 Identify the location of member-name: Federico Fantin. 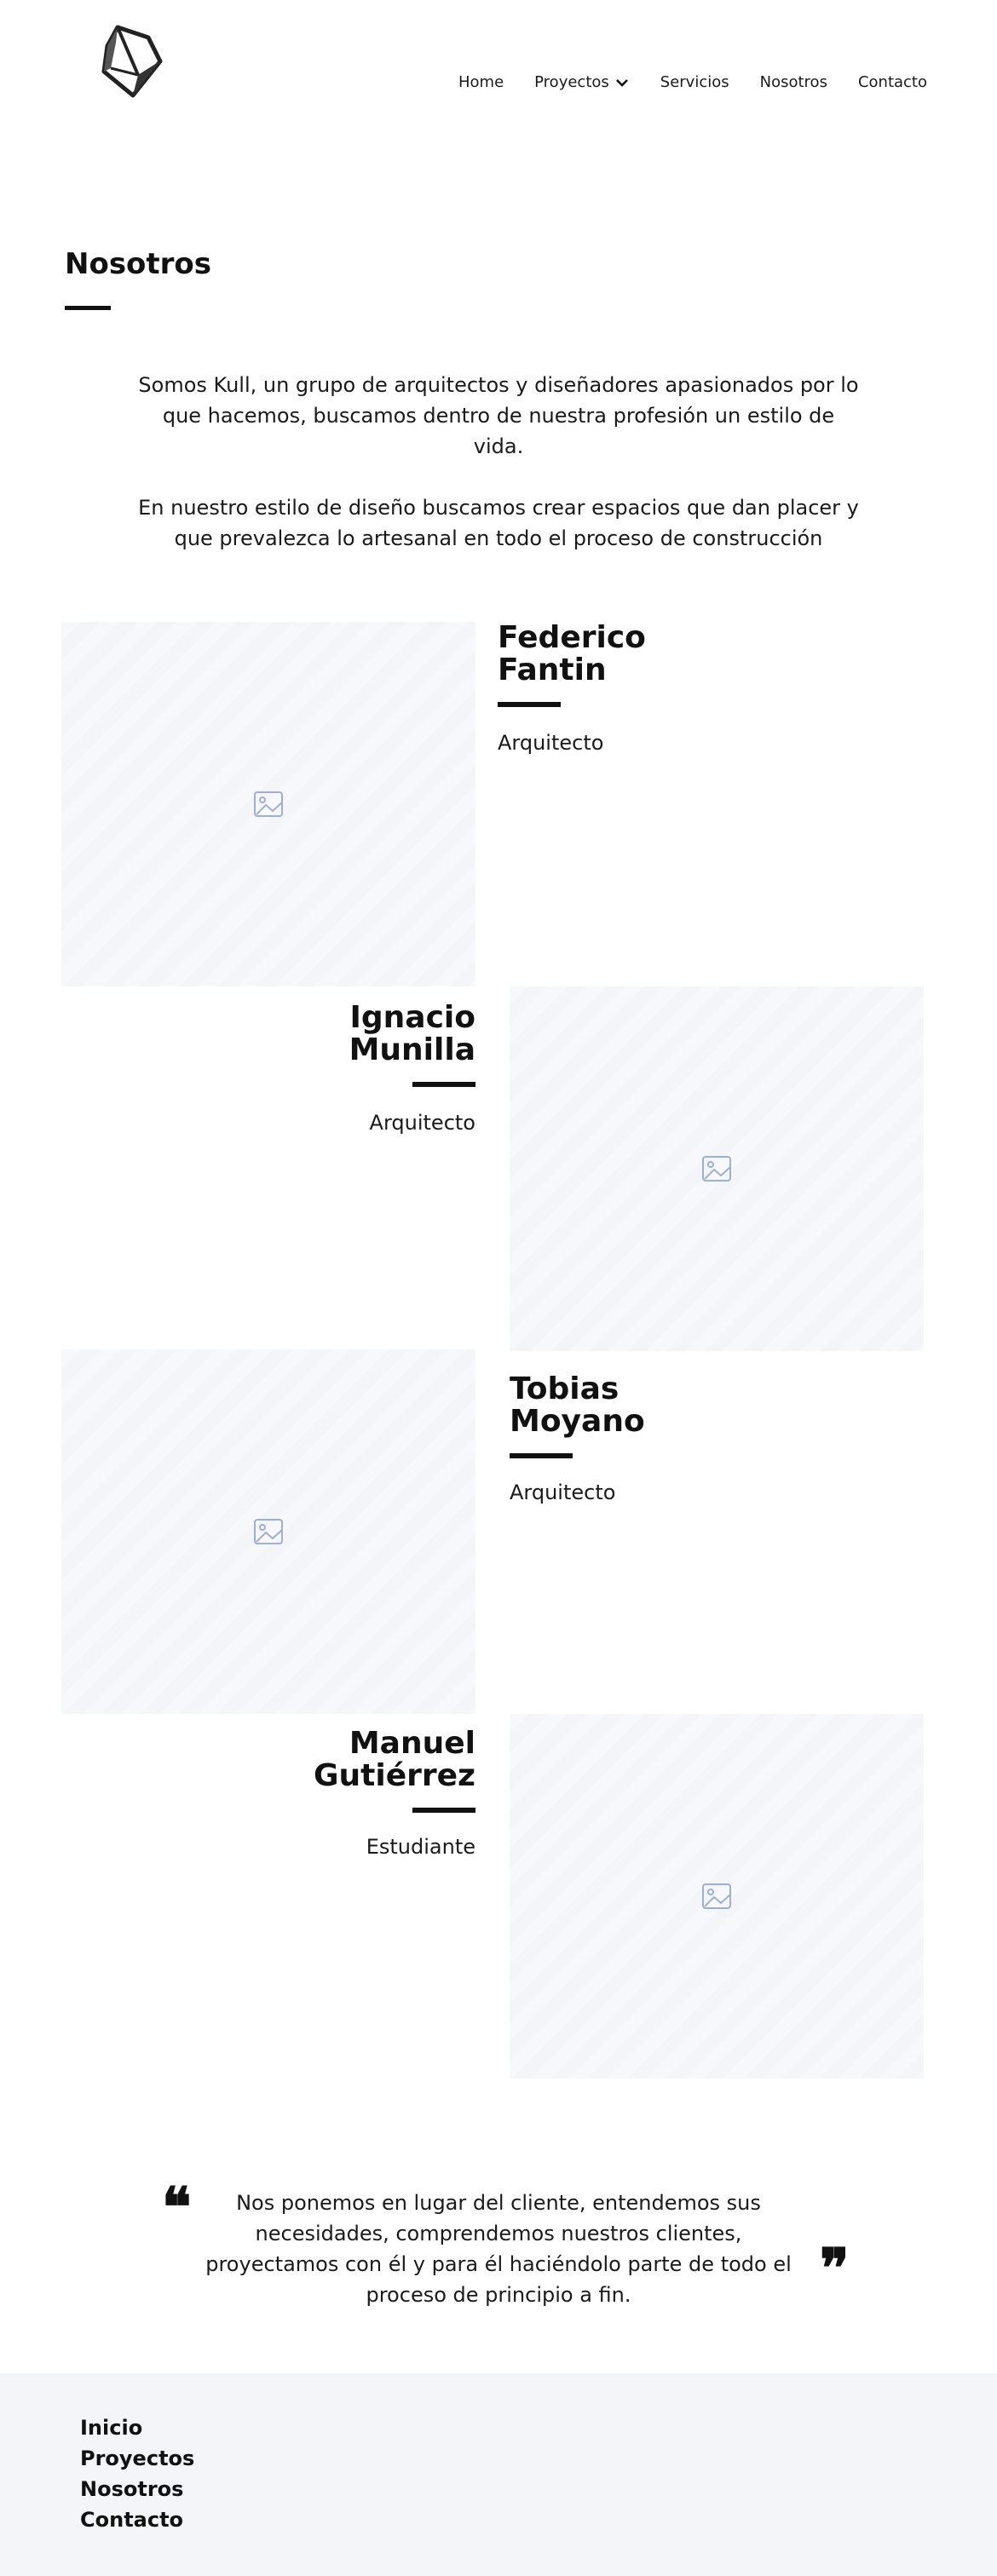
(572, 653).